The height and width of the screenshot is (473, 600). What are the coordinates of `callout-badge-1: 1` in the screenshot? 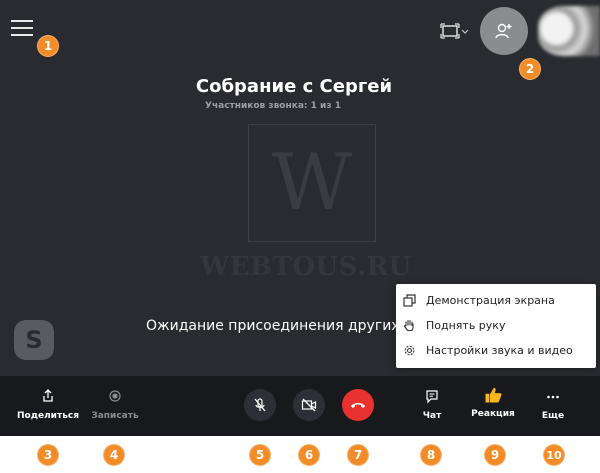 It's located at (48, 46).